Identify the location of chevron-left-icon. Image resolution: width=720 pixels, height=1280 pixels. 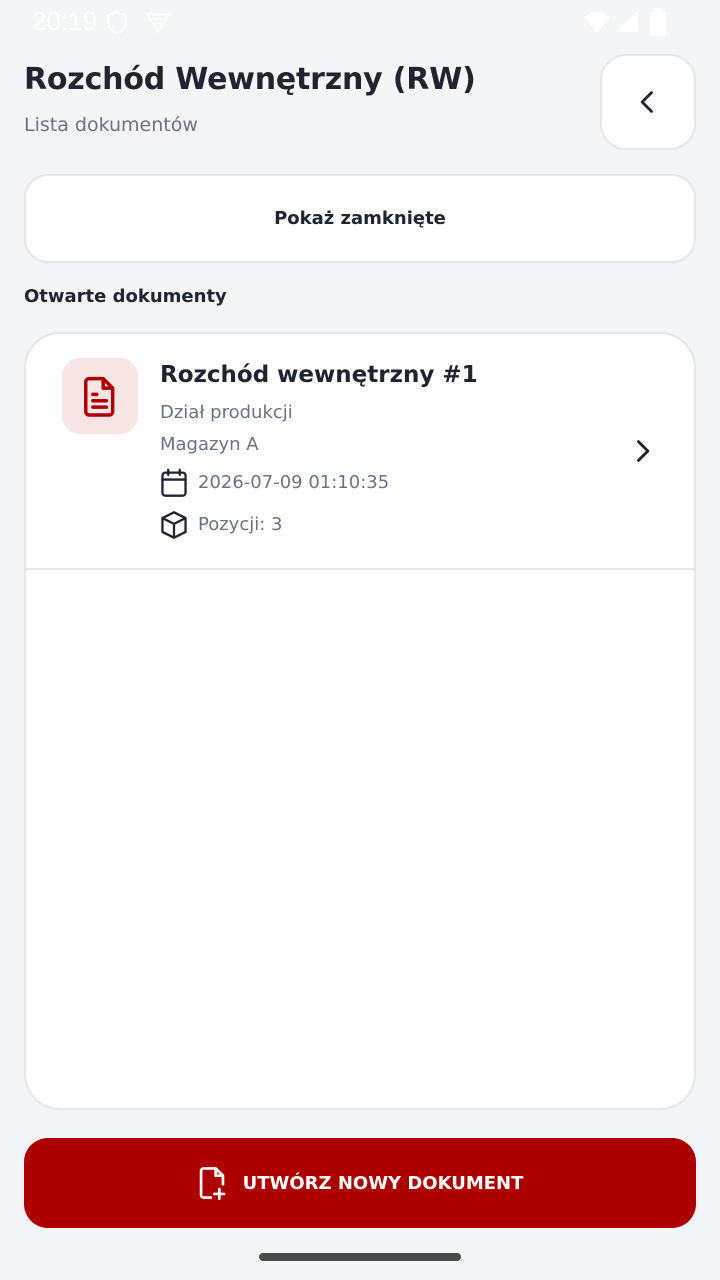
(646, 102).